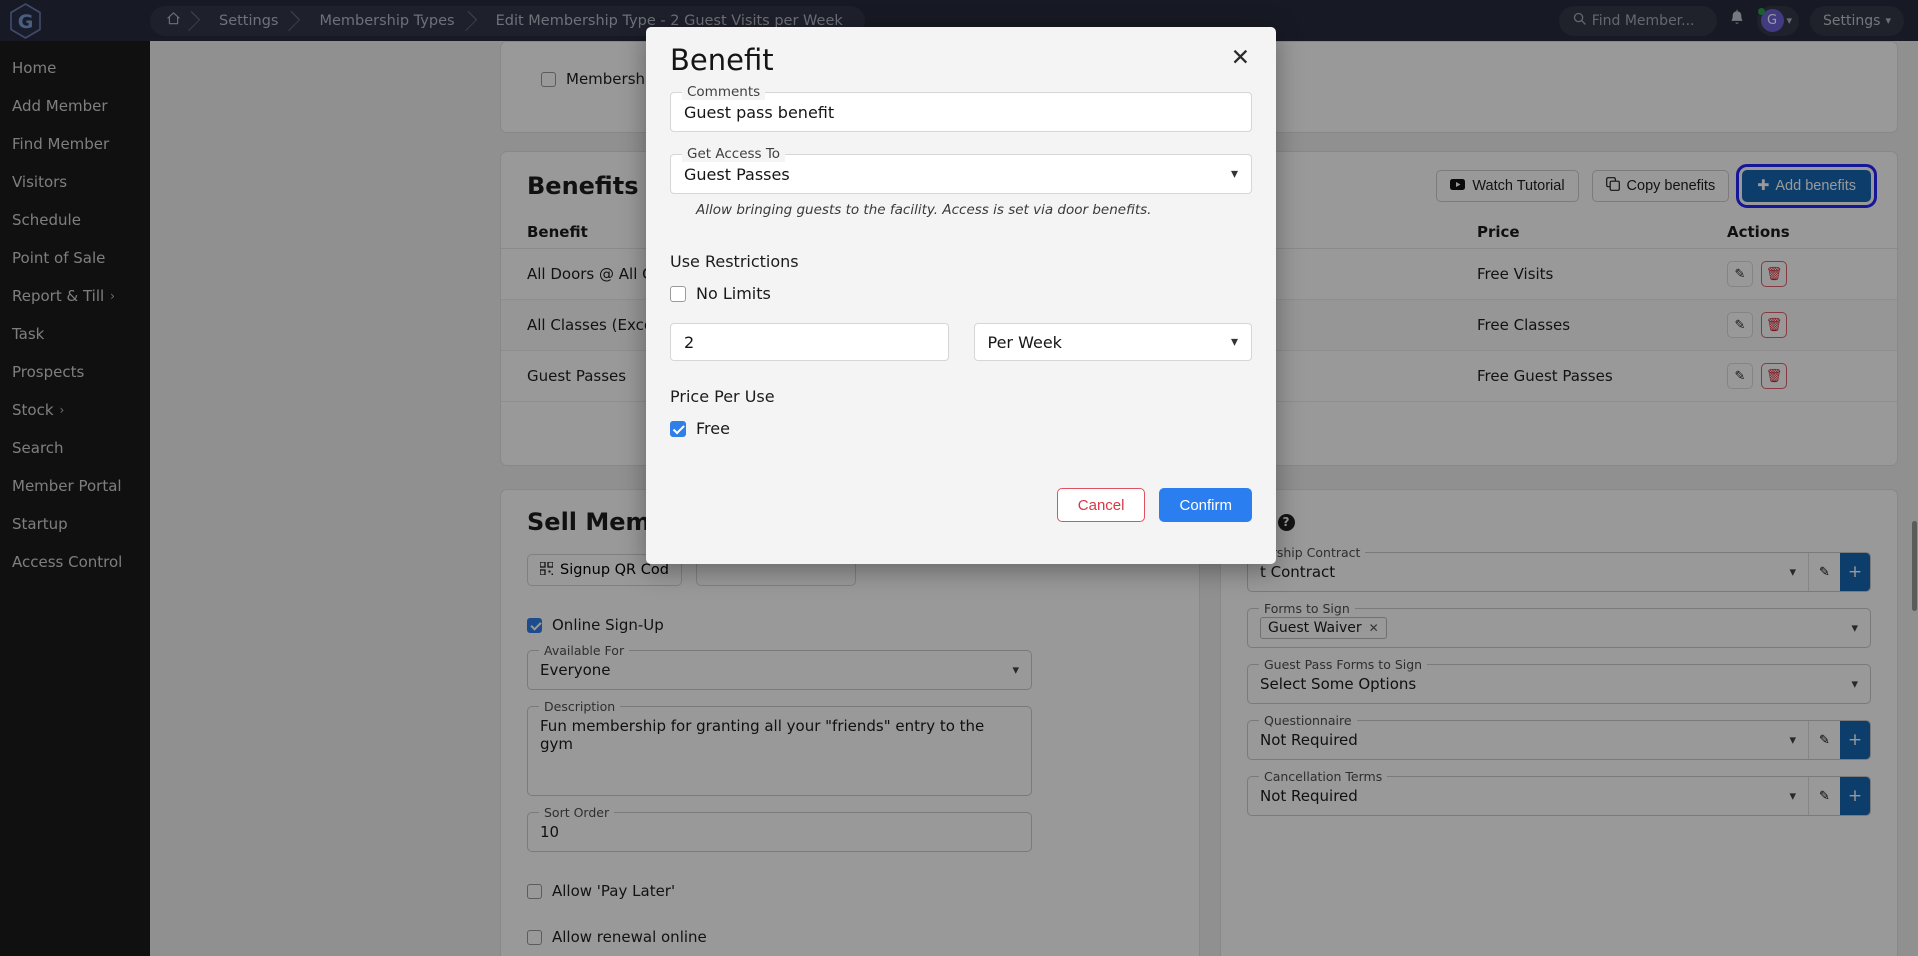 This screenshot has height=956, width=1918. I want to click on restriction-inputs-row: 2 Per Week ▾, so click(961, 342).